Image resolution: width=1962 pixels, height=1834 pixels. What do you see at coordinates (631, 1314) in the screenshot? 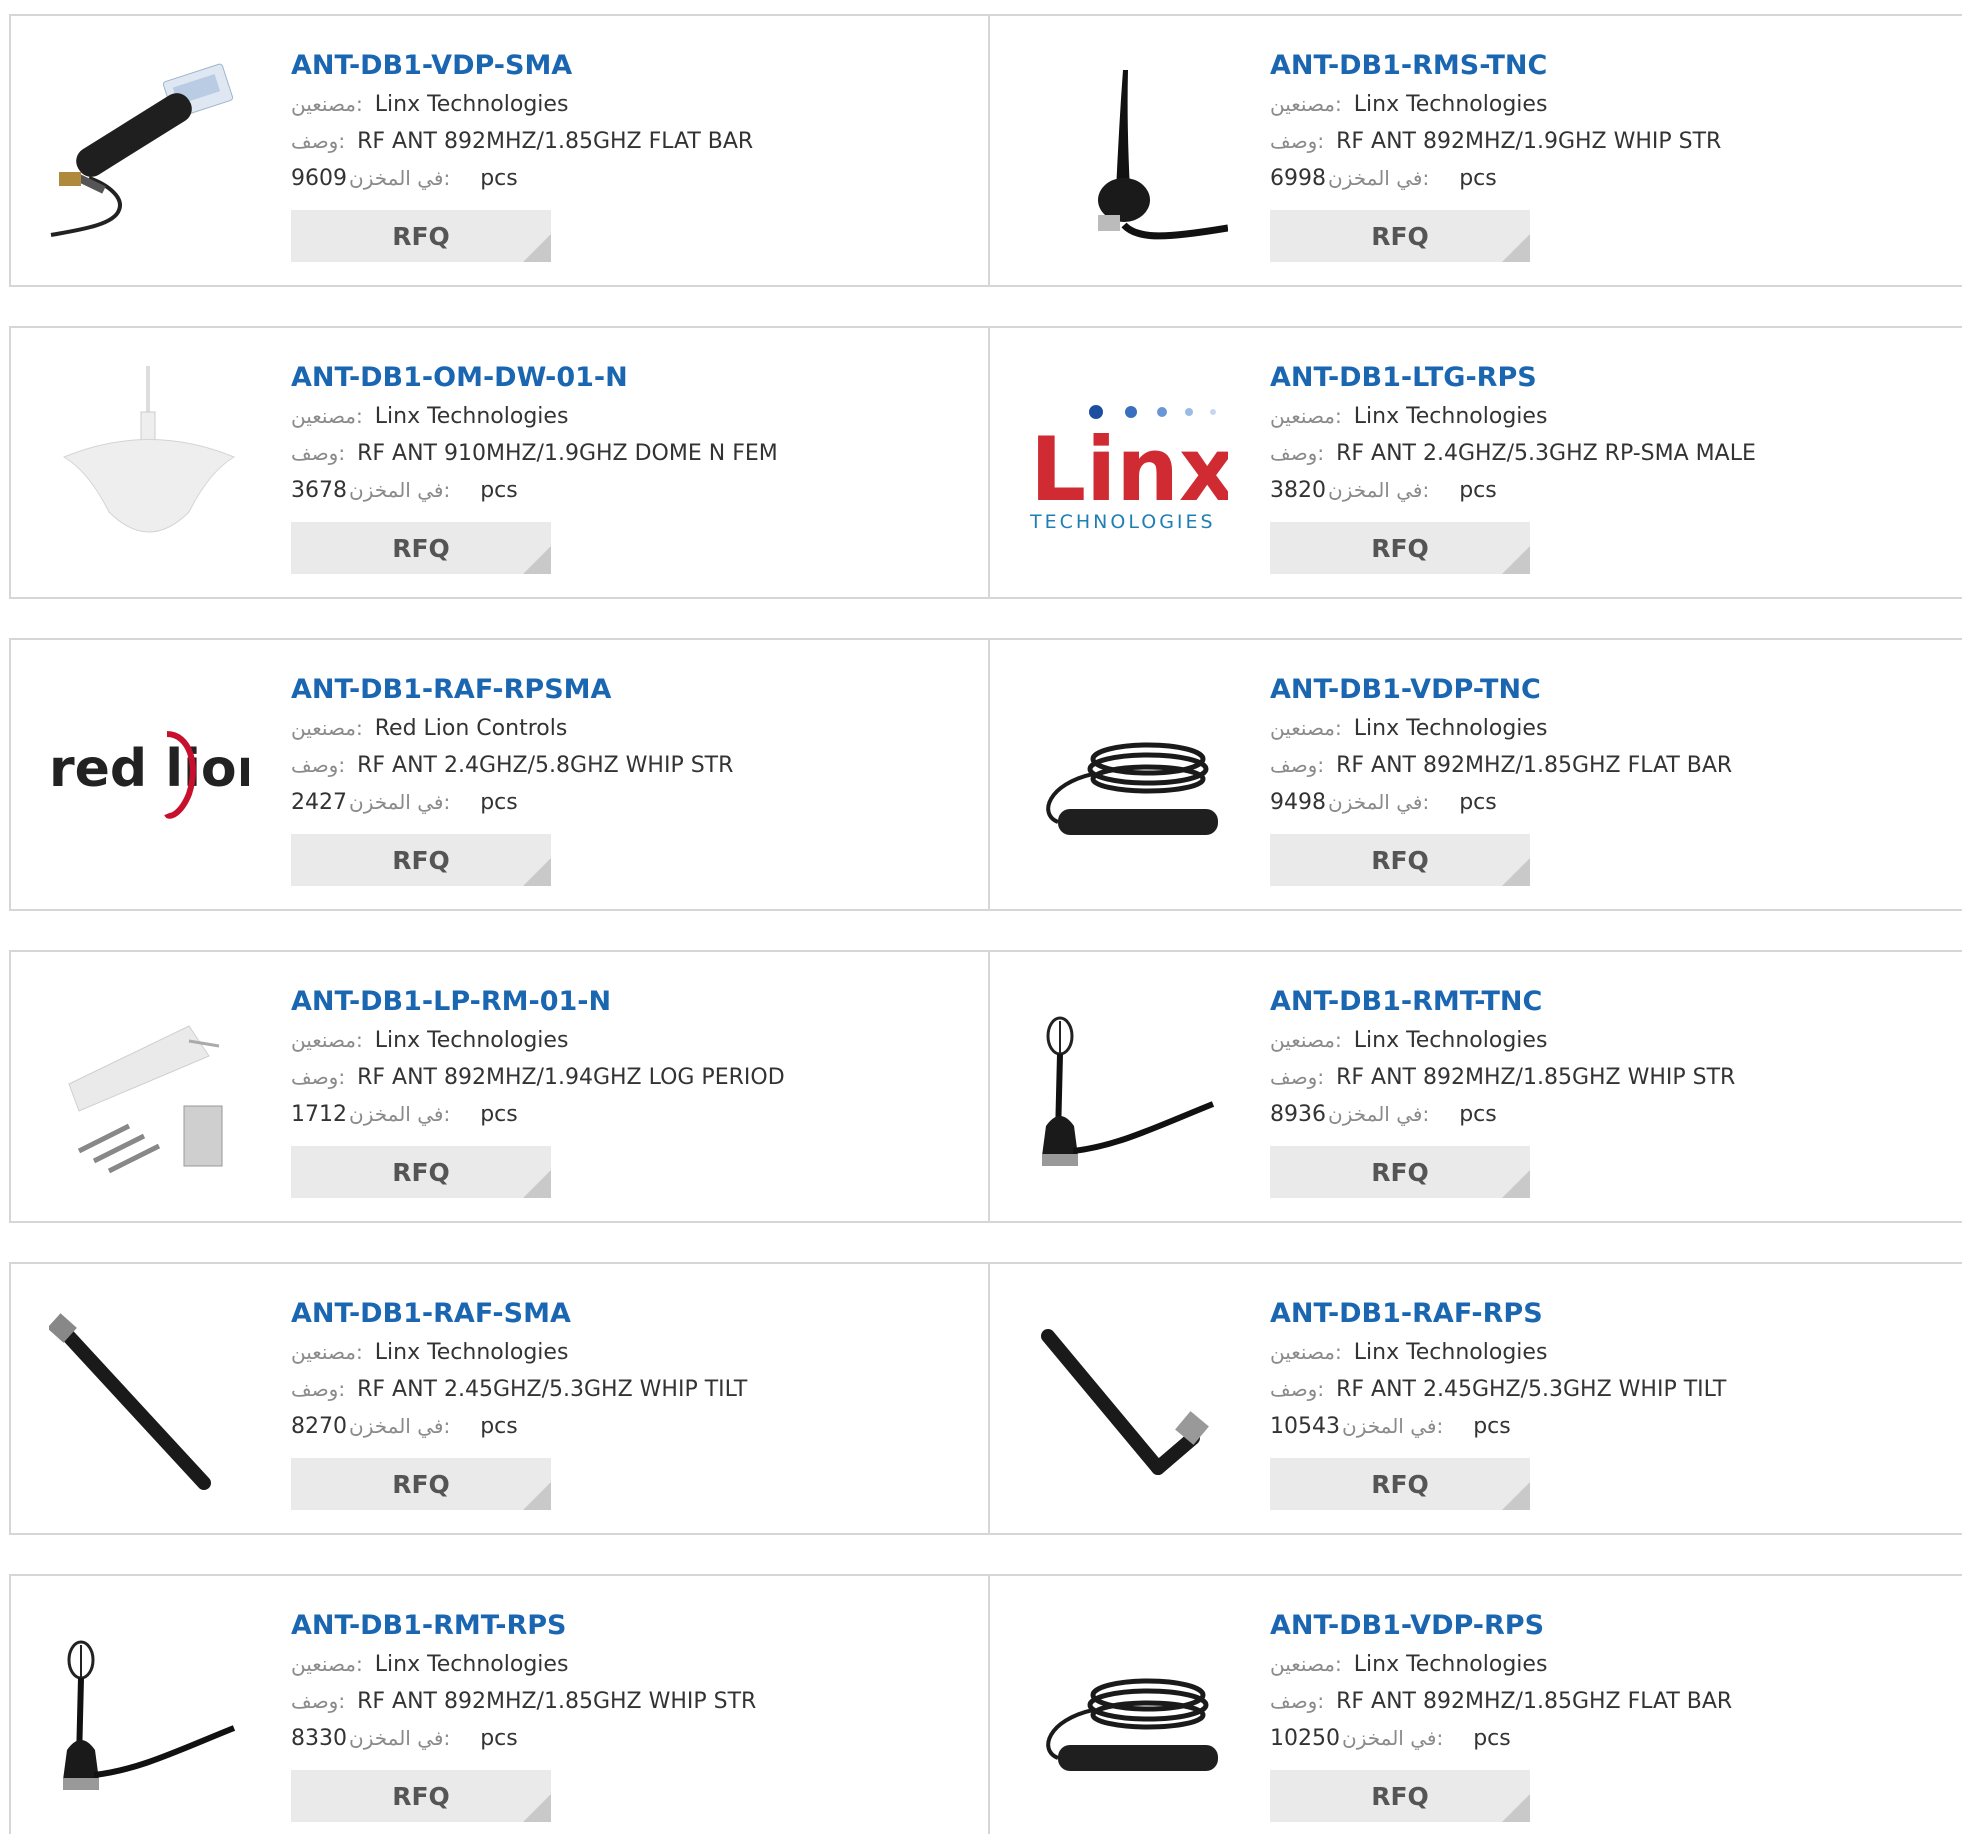
I see `product-part-link: ANT-DB1-RAF-SMA` at bounding box center [631, 1314].